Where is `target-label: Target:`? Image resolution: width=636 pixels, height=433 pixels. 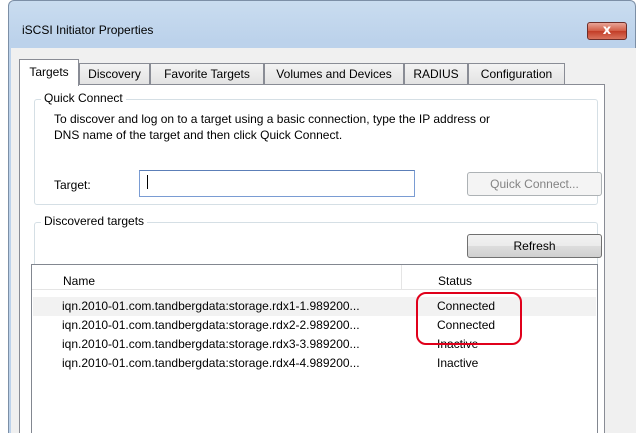 target-label: Target: is located at coordinates (72, 185).